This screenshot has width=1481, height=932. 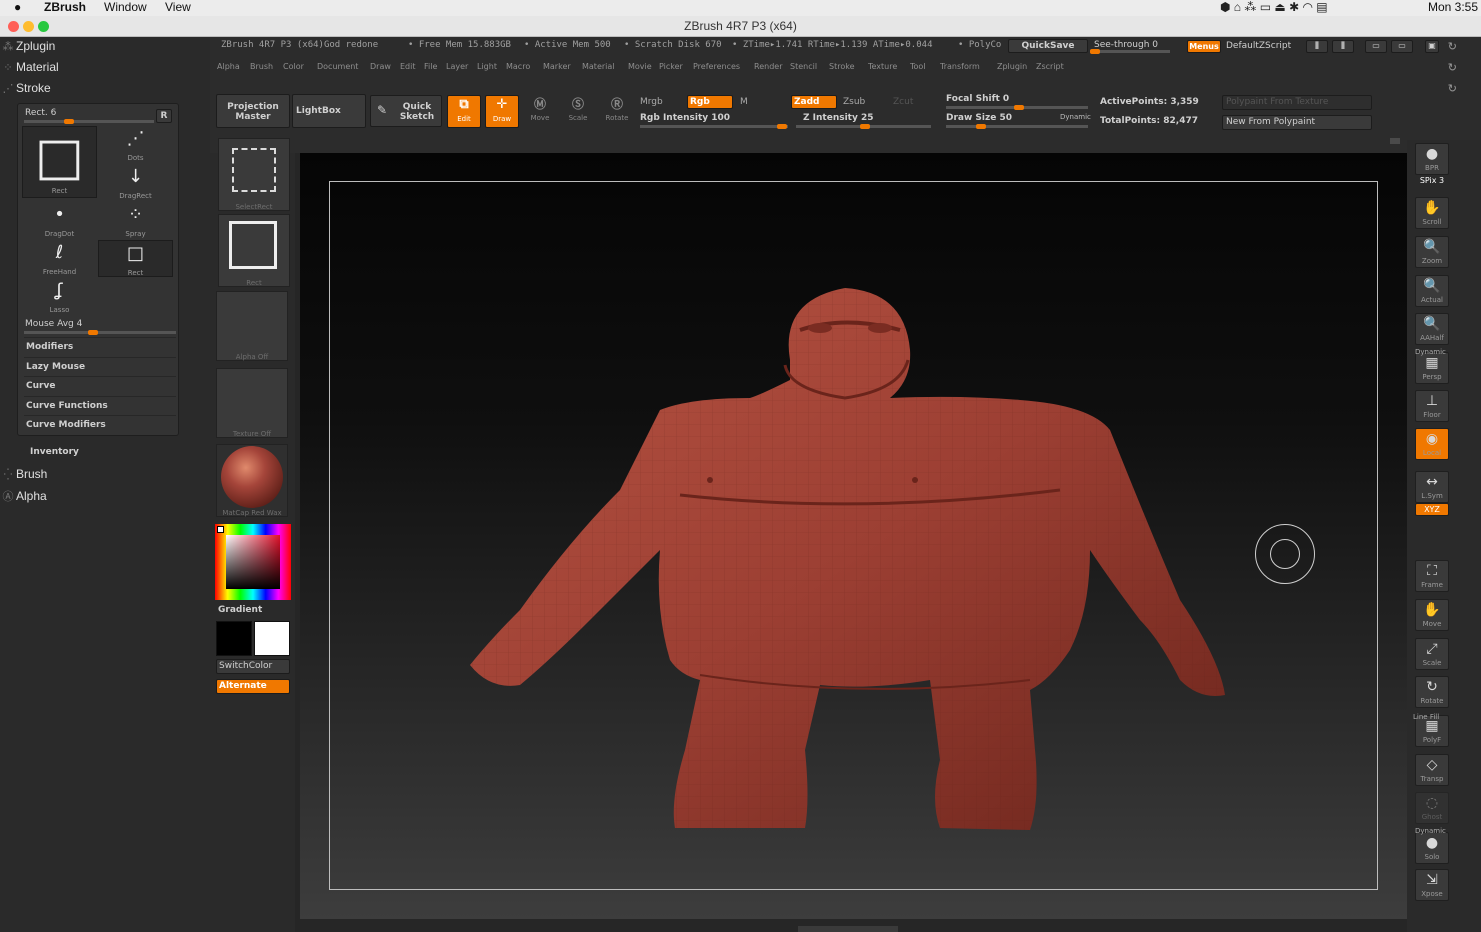 I want to click on menu-stroke: Stroke, so click(x=842, y=66).